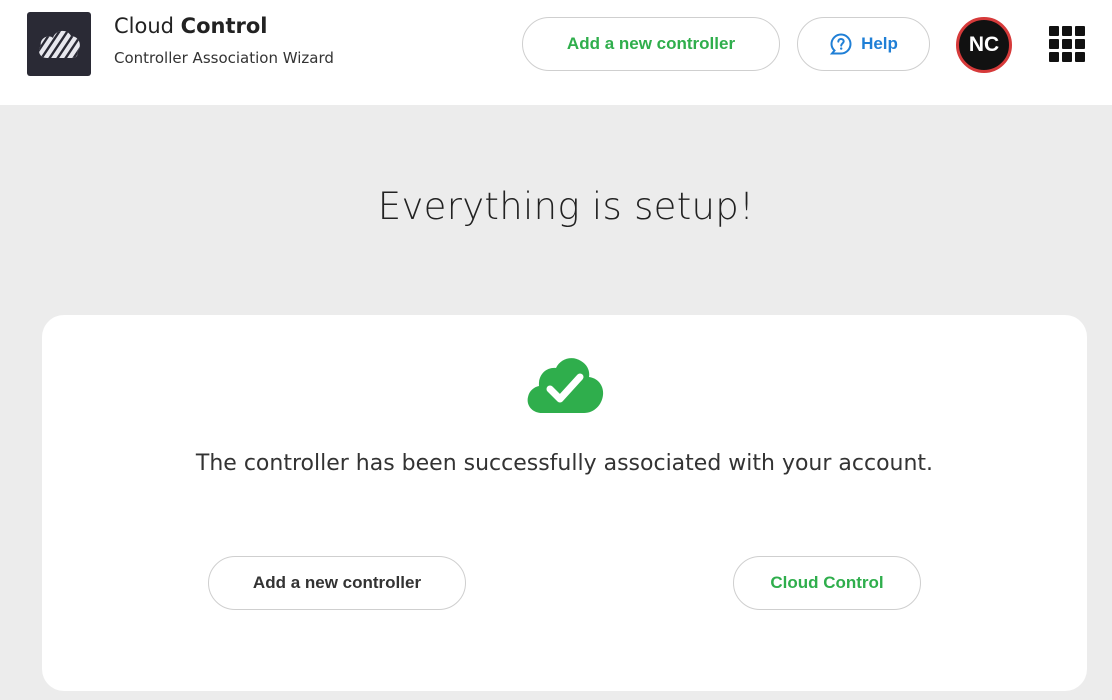 The image size is (1112, 700). I want to click on header-add-controller-button: Add a new controller, so click(651, 44).